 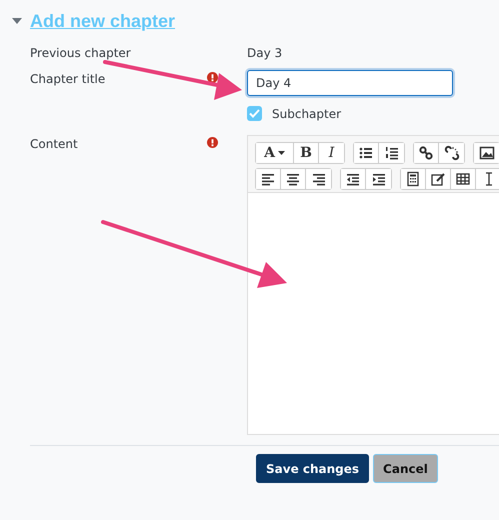 What do you see at coordinates (307, 113) in the screenshot?
I see `checkbox-label: Subchapter` at bounding box center [307, 113].